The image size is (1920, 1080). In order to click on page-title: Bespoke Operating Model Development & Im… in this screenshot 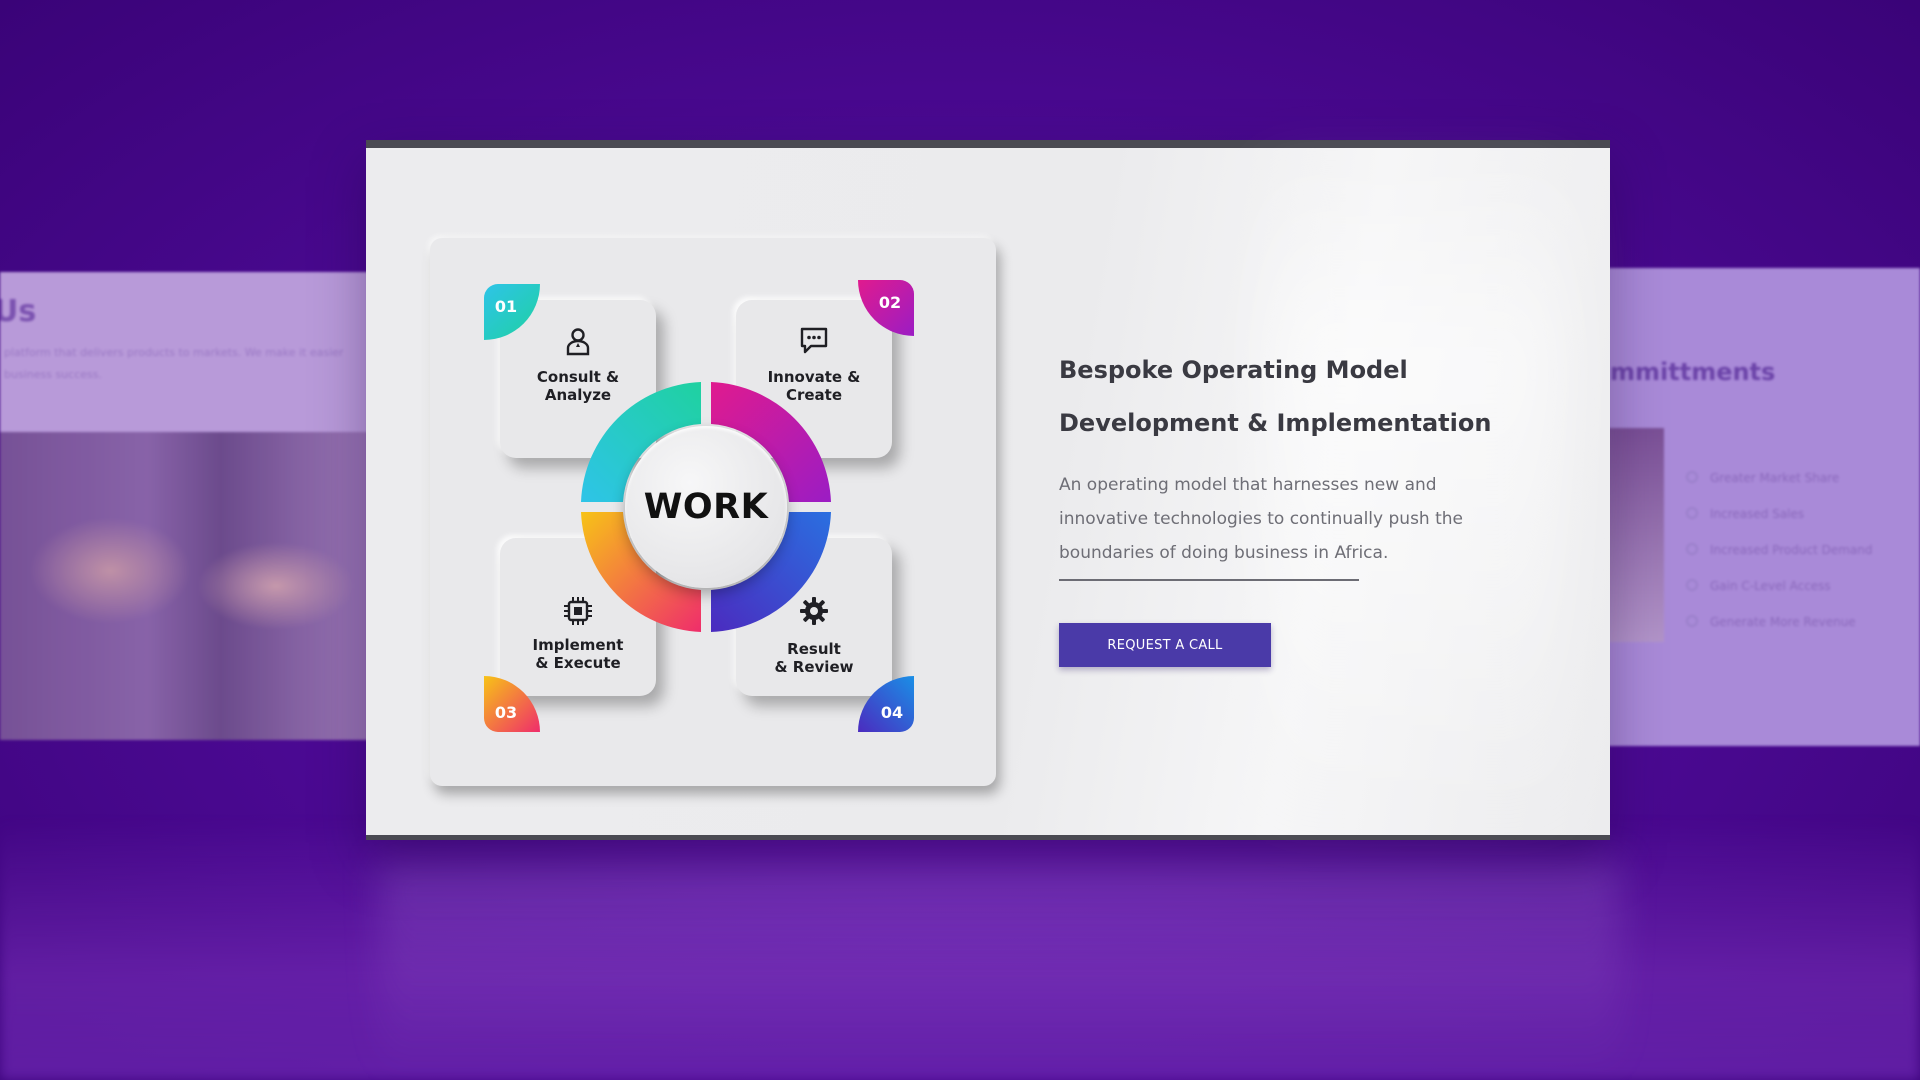, I will do `click(1275, 396)`.